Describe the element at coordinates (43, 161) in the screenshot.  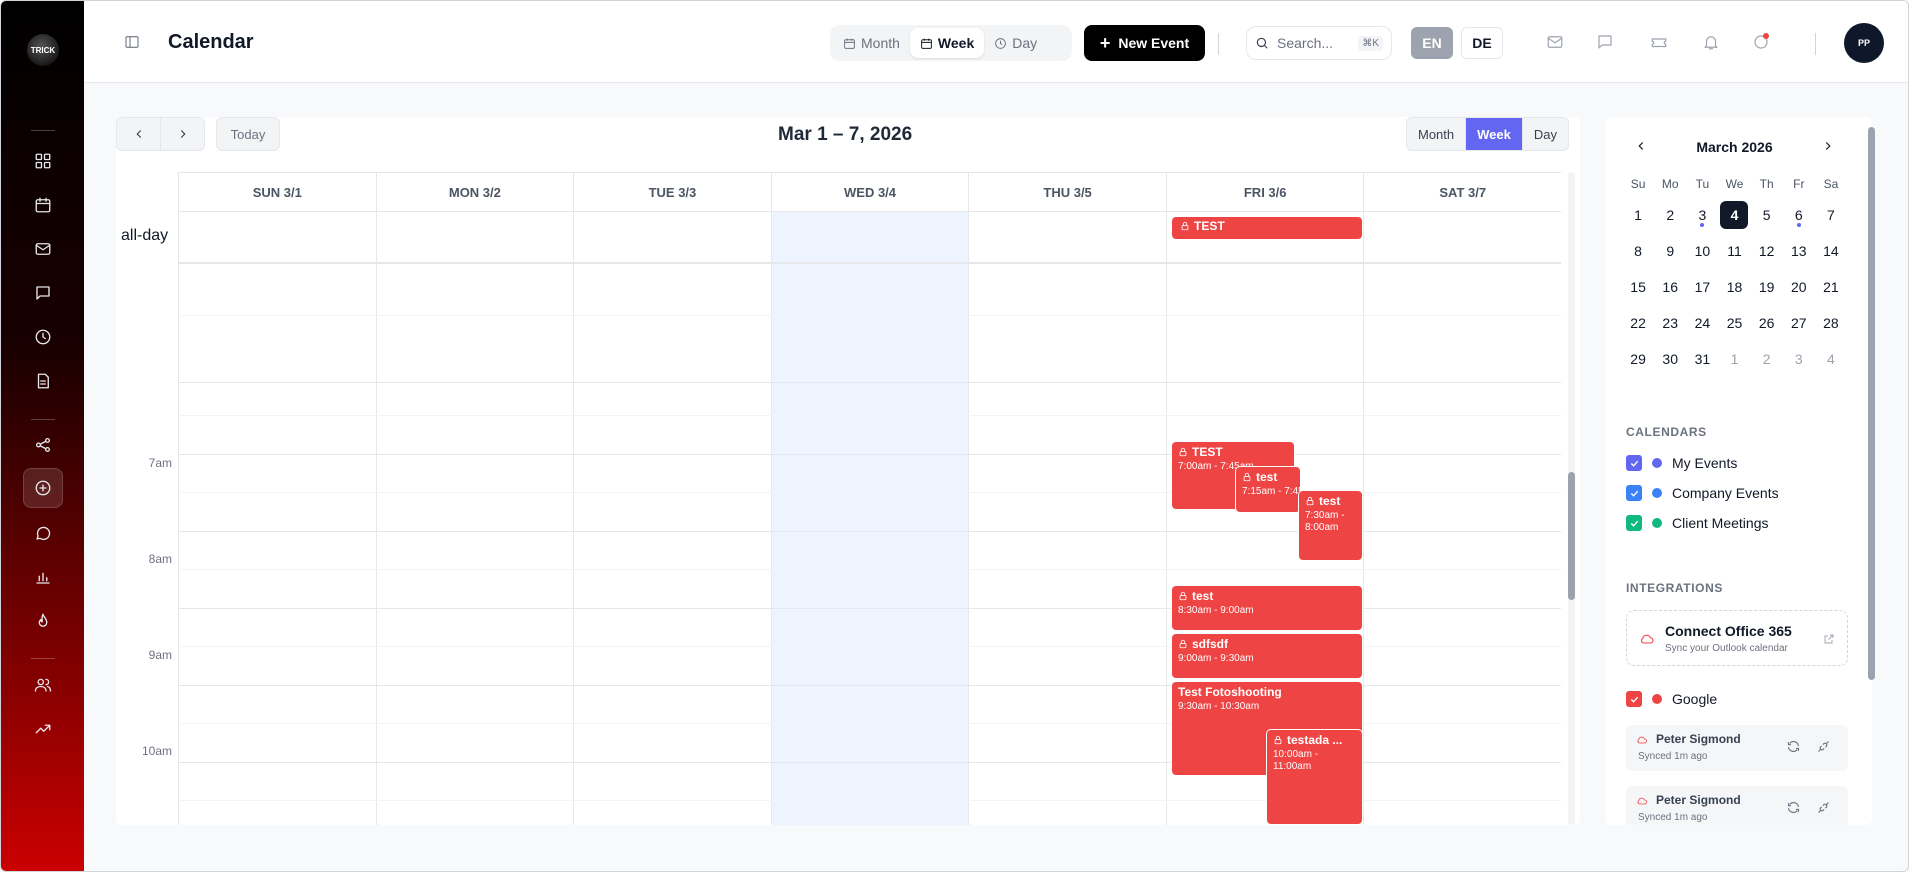
I see `sidebar-item-dashboard` at that location.